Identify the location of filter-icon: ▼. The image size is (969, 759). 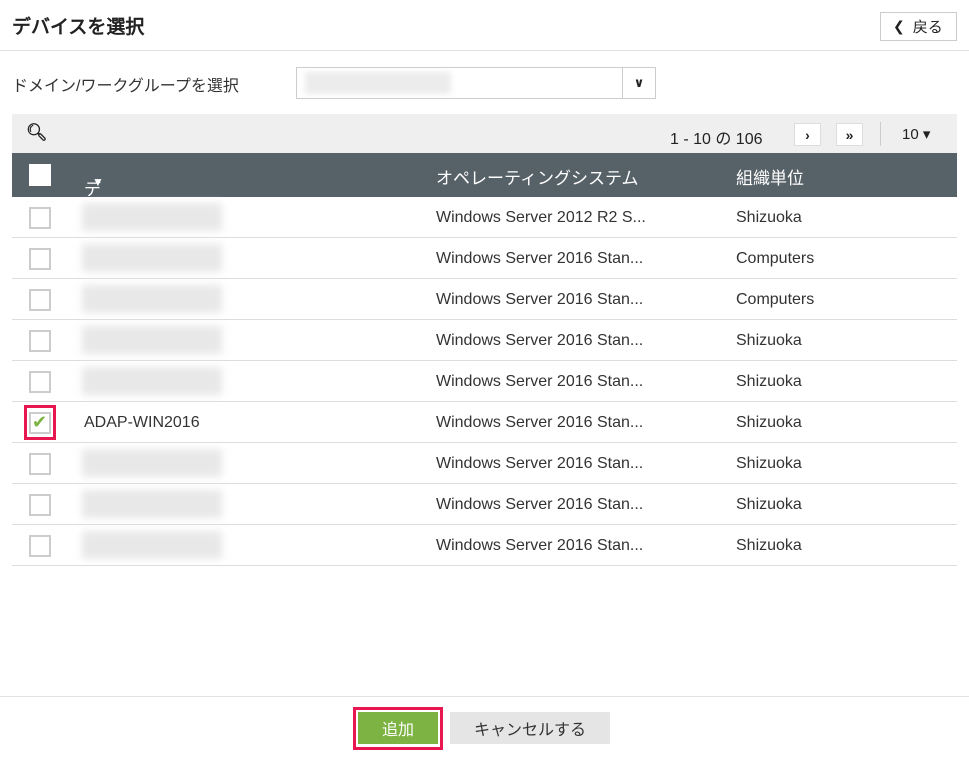
(98, 182).